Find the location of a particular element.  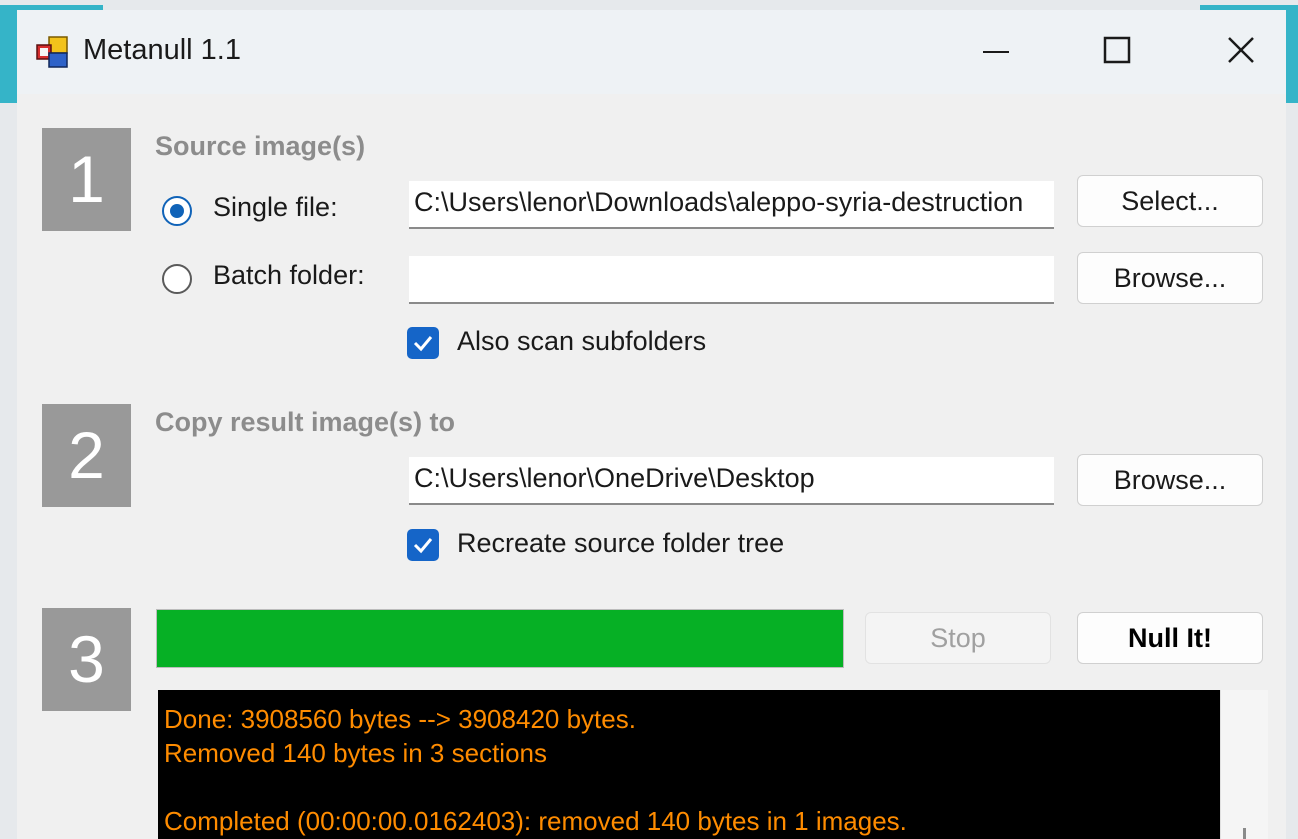

maximize-icon is located at coordinates (1117, 51).